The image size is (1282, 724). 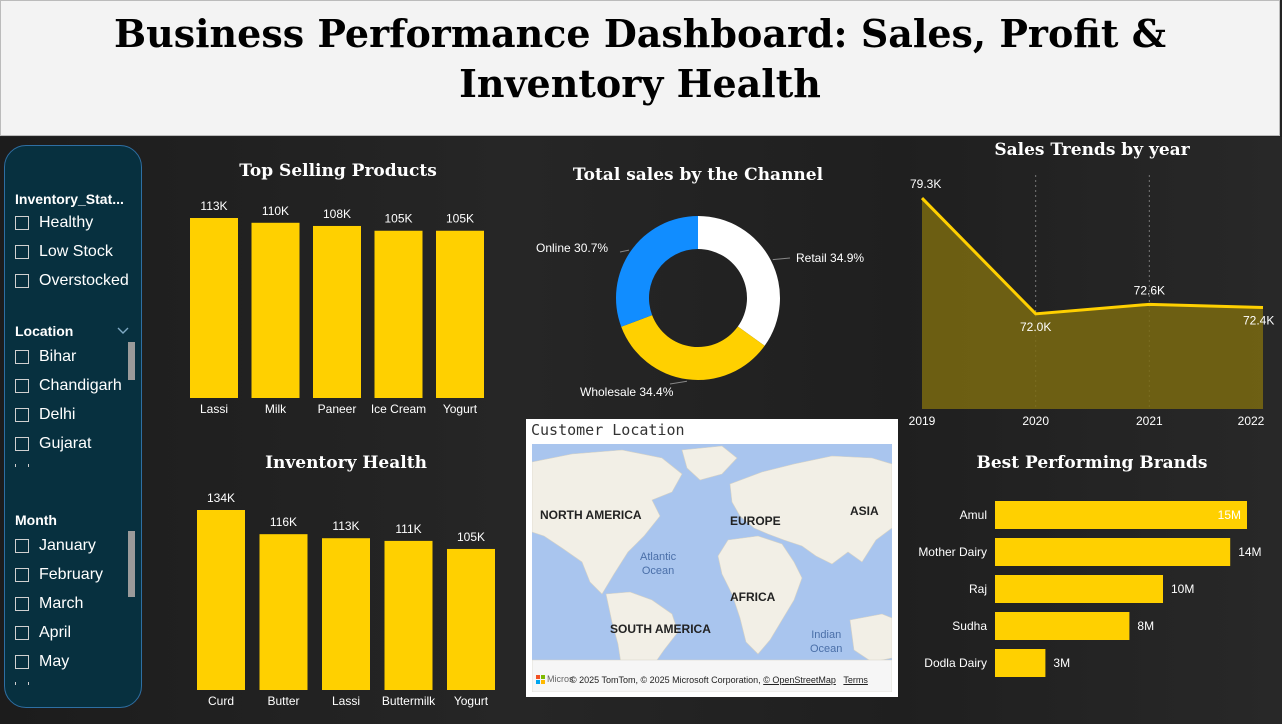 I want to click on best-brands-title: Best Performing Brands, so click(x=1092, y=463).